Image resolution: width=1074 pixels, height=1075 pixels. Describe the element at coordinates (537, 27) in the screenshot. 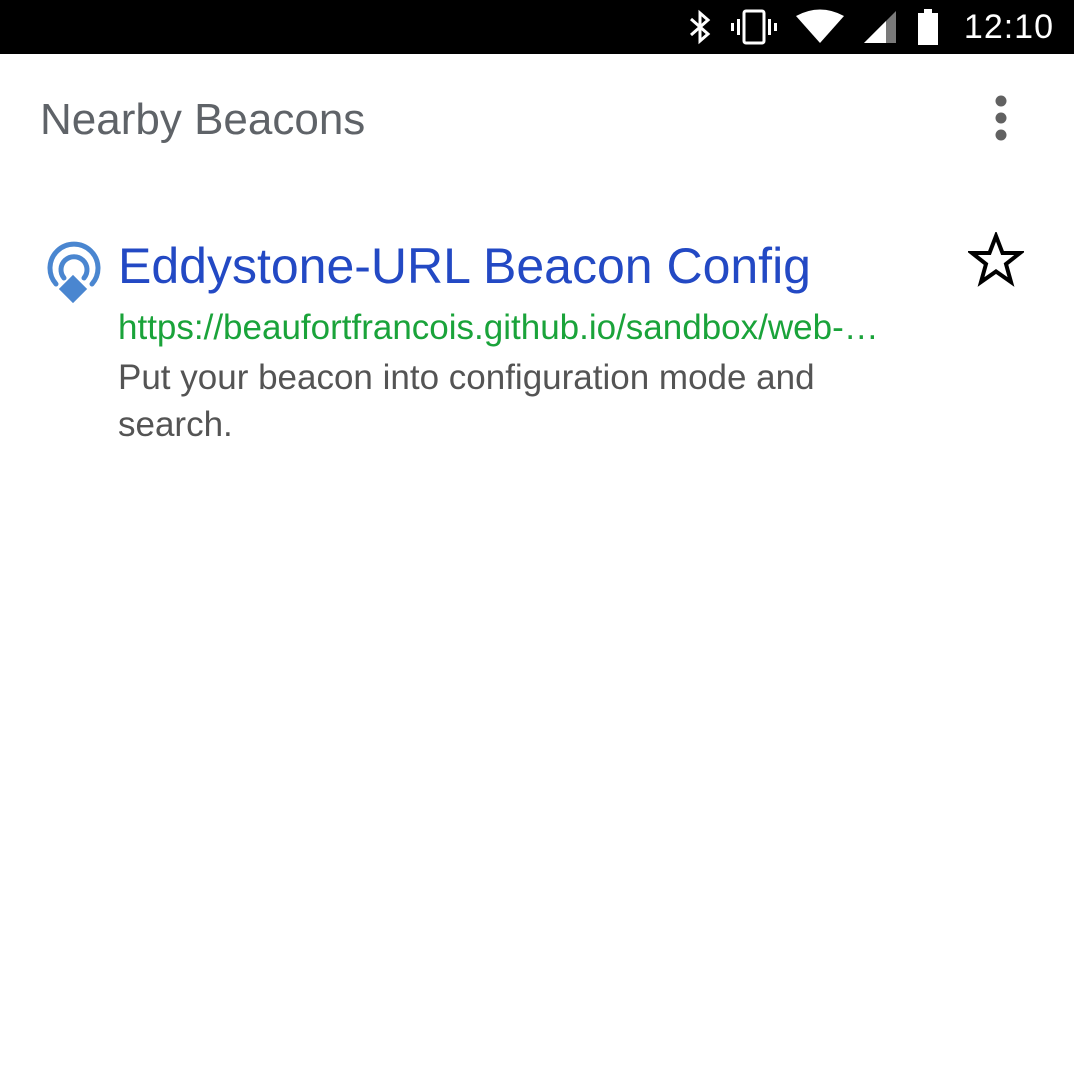

I see `status-bar: 12:10` at that location.